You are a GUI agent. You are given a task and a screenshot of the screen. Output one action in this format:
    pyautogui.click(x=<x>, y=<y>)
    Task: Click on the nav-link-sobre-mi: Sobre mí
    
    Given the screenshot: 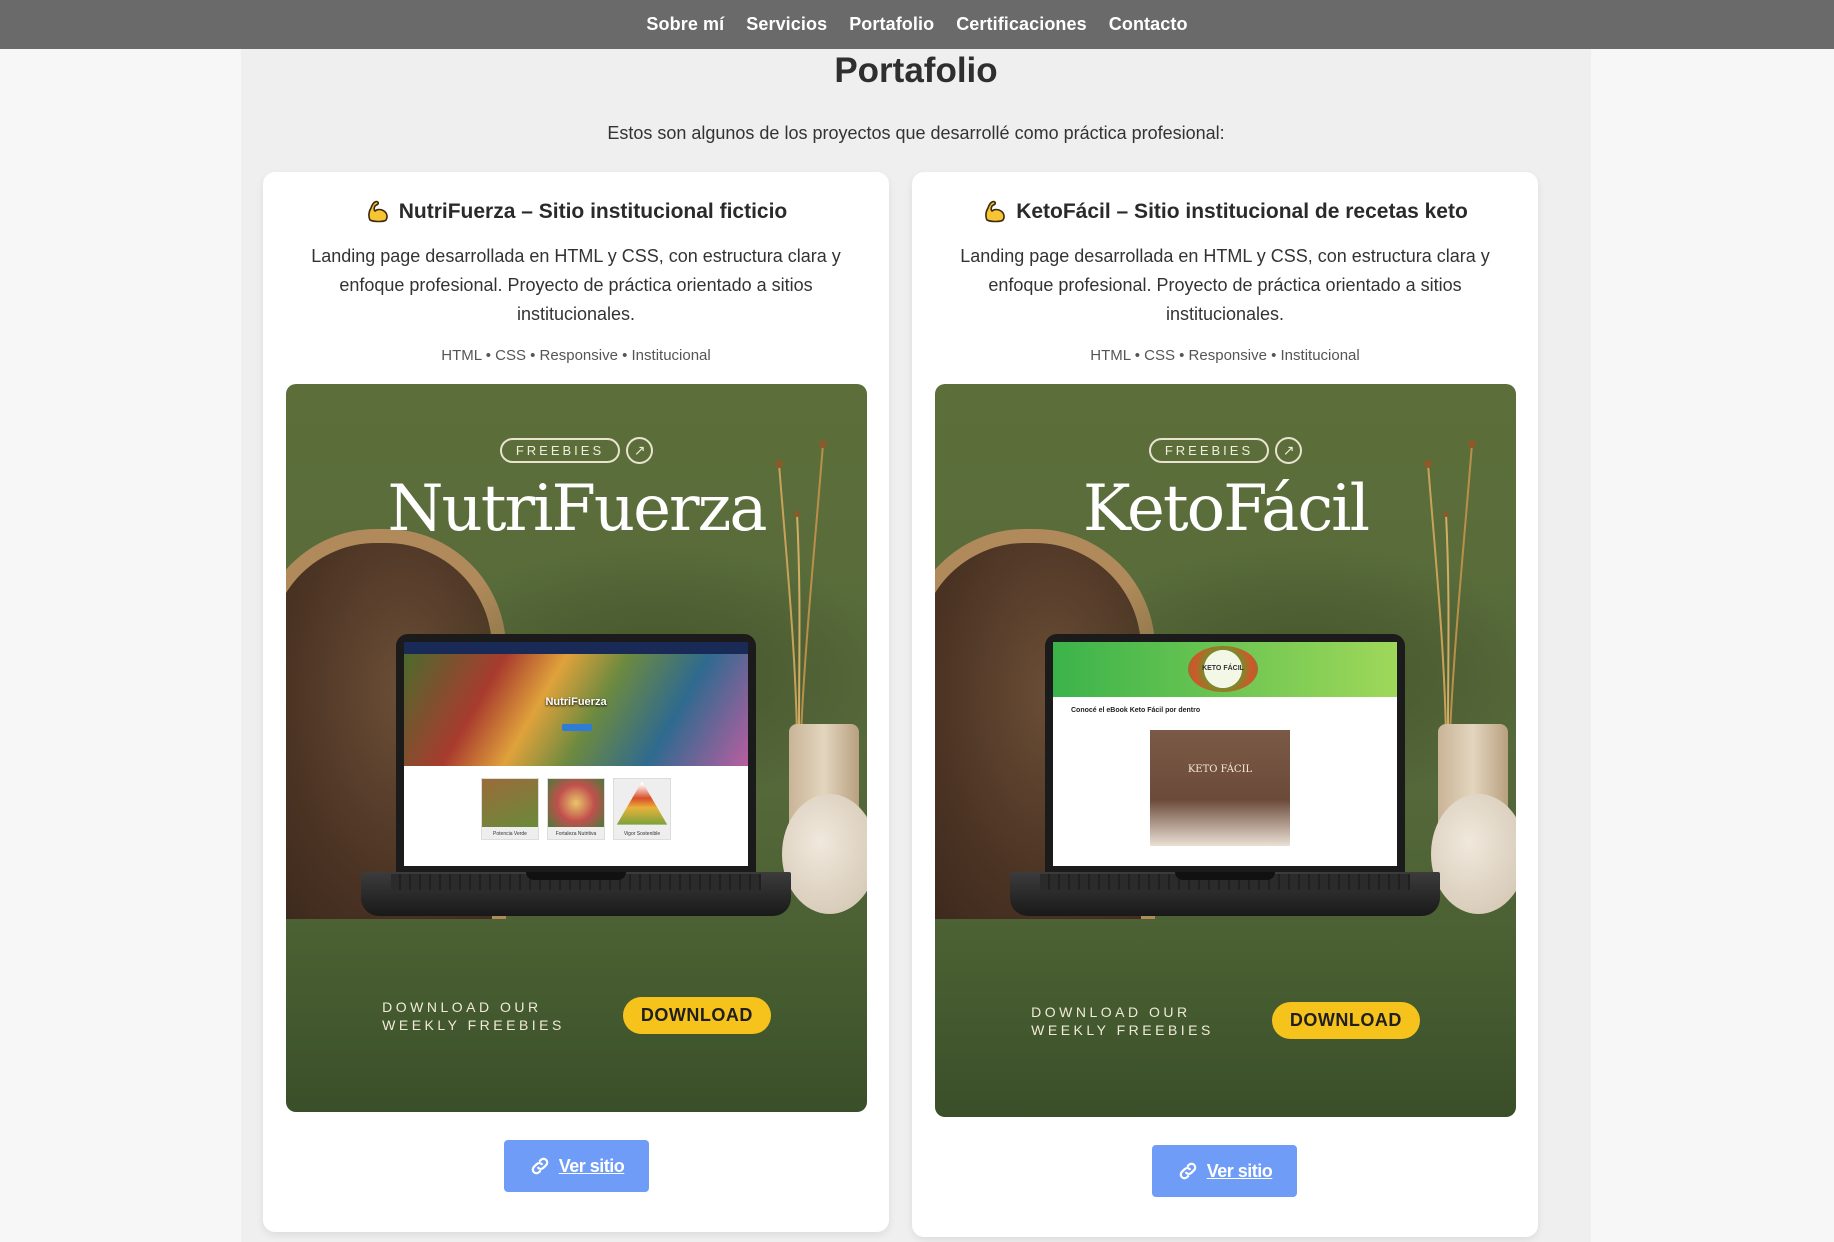 What is the action you would take?
    pyautogui.click(x=685, y=24)
    